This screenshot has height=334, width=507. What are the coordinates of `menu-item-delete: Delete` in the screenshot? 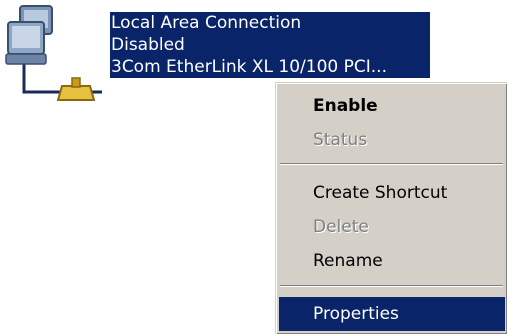 It's located at (341, 227).